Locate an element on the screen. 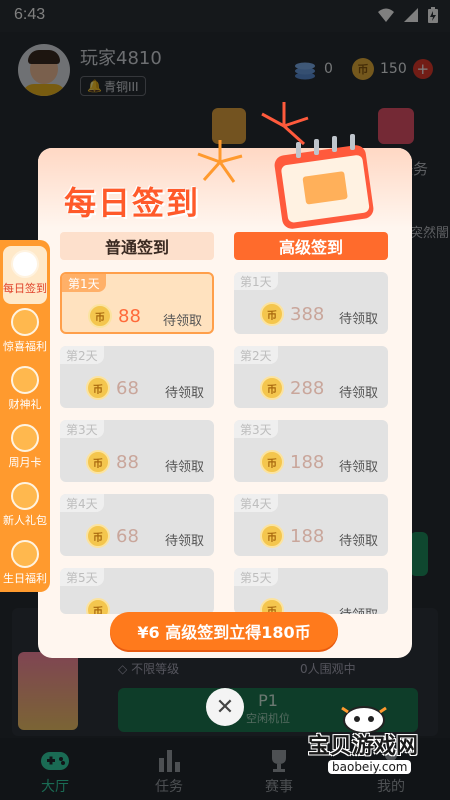 Image resolution: width=450 pixels, height=800 pixels. reward-amount: 288 is located at coordinates (307, 388).